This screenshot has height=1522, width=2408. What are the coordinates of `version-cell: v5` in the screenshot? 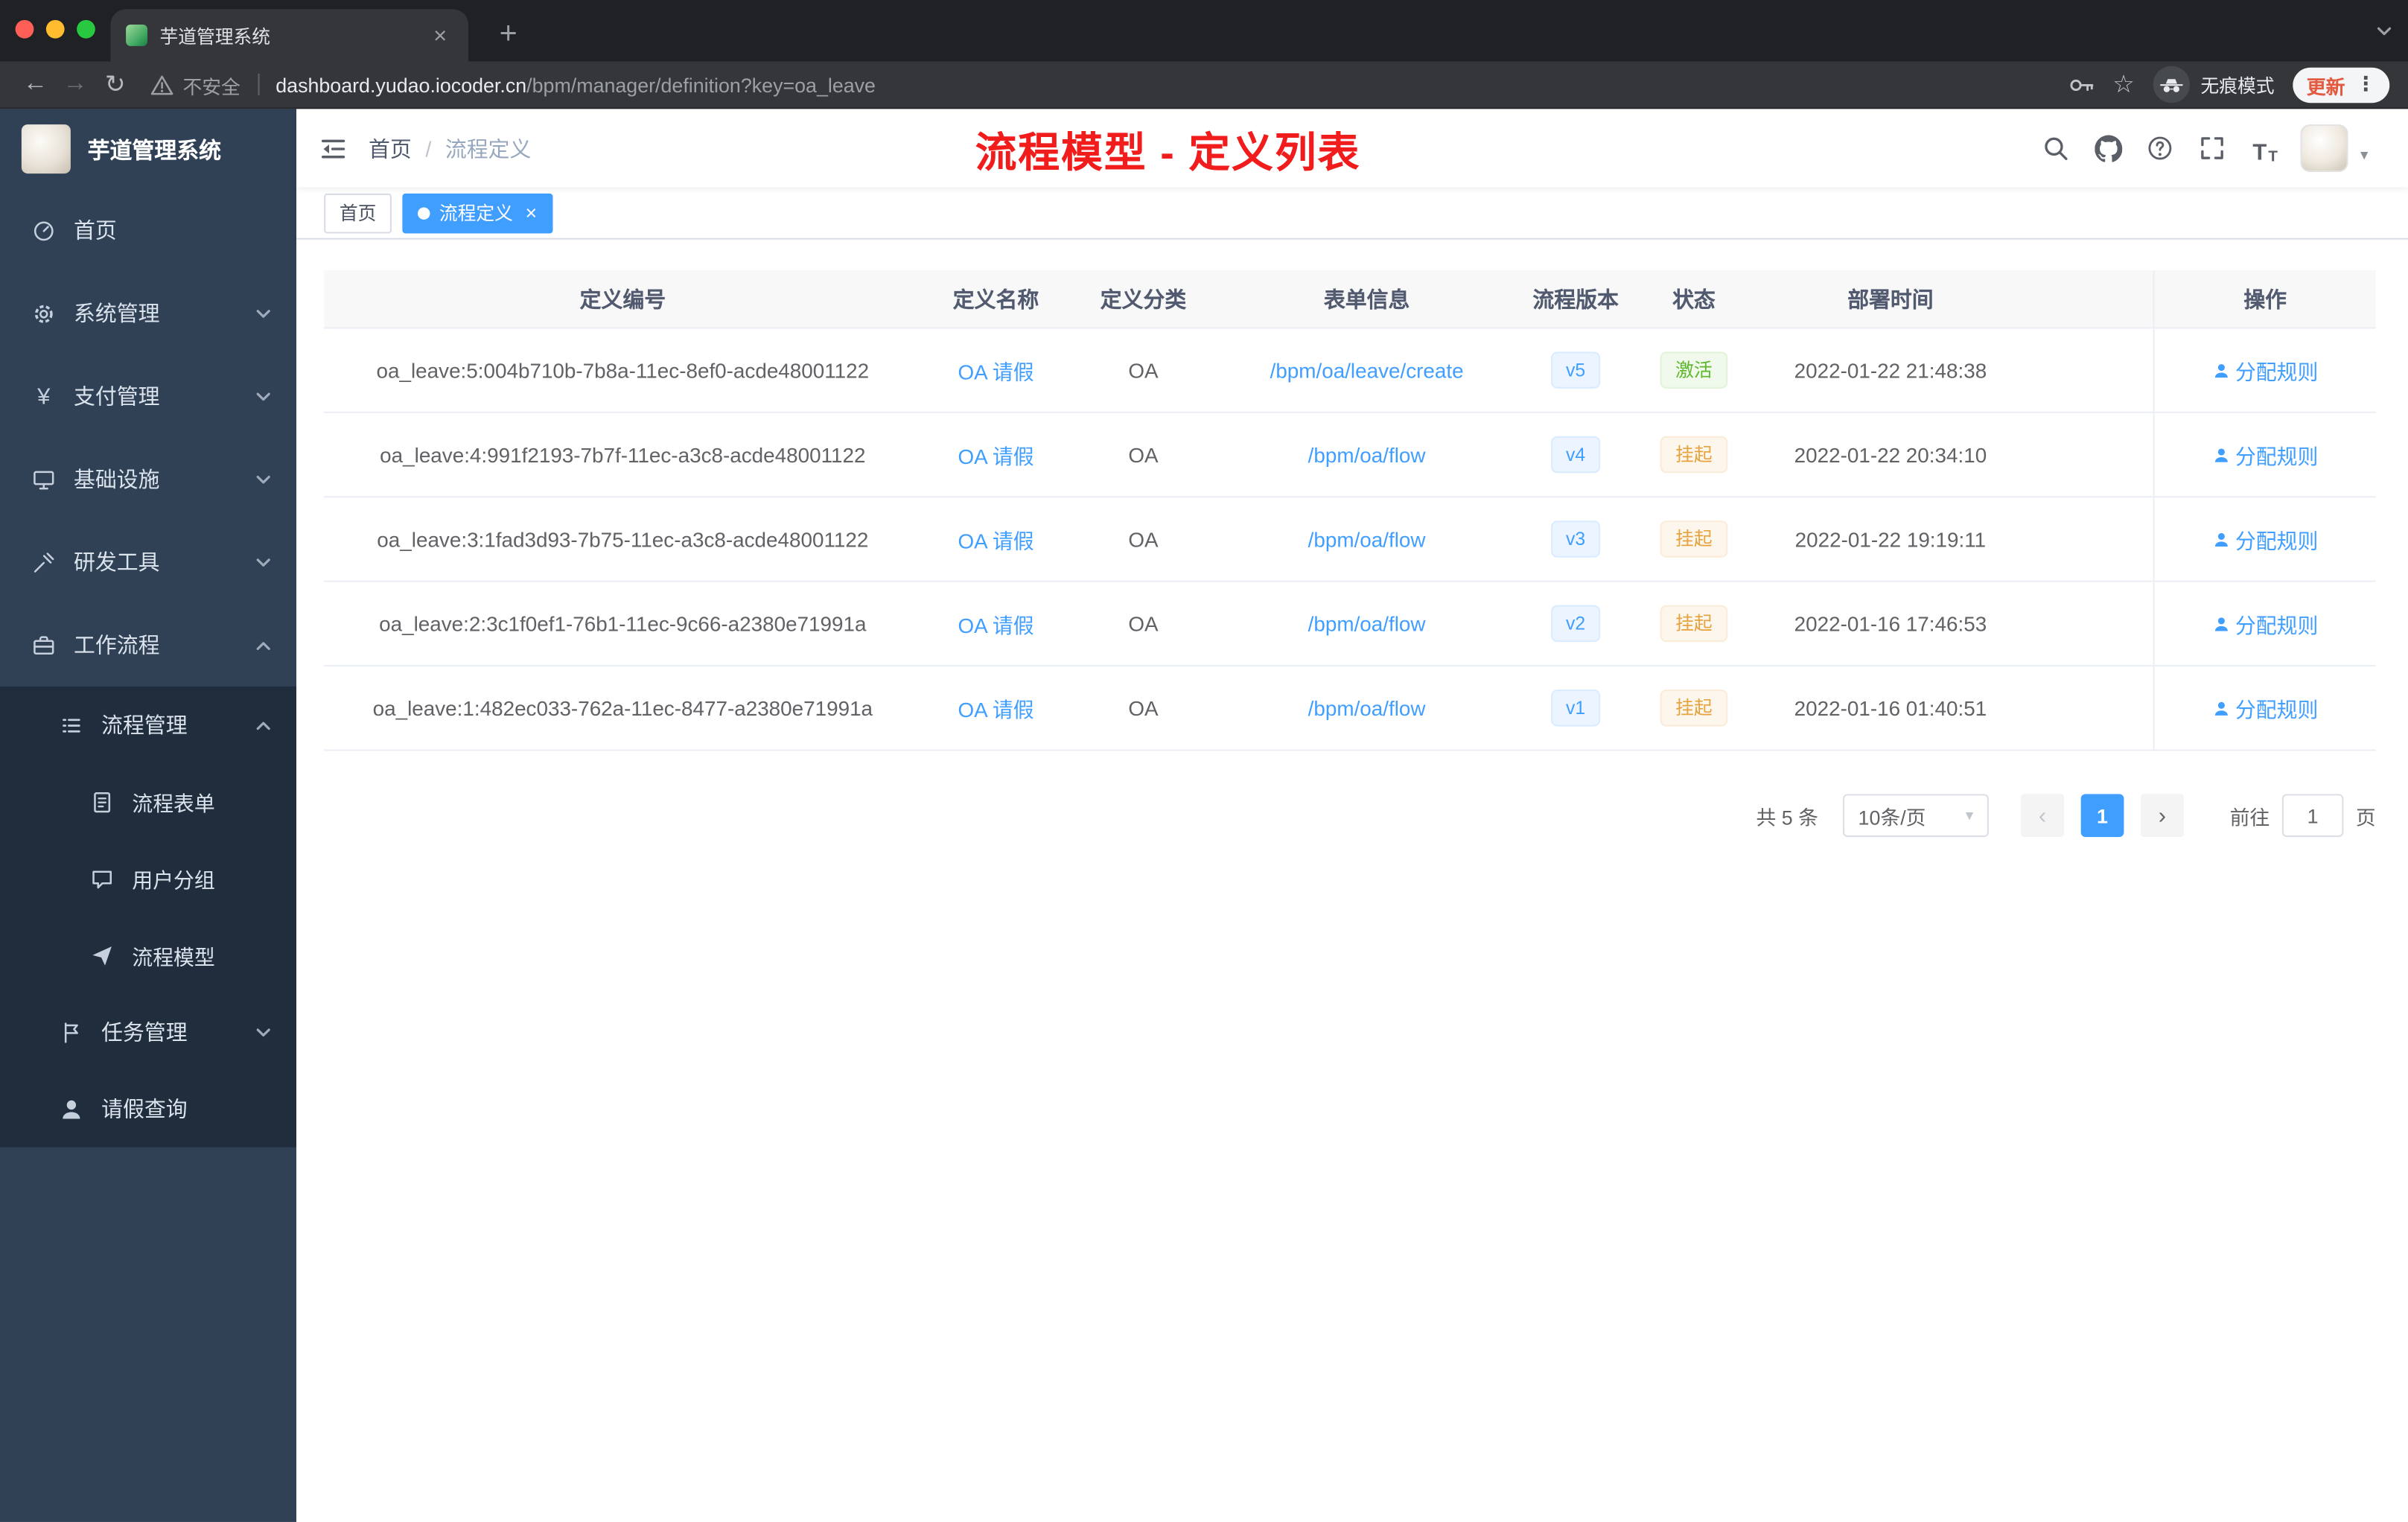 It's located at (1575, 369).